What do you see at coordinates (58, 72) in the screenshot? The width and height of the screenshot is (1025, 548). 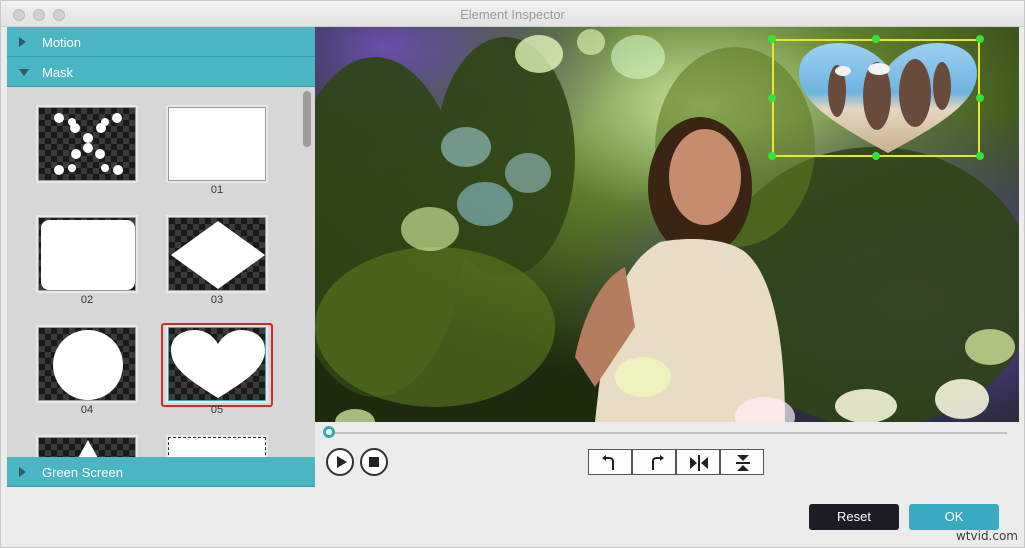 I see `section-mask-label: Mask` at bounding box center [58, 72].